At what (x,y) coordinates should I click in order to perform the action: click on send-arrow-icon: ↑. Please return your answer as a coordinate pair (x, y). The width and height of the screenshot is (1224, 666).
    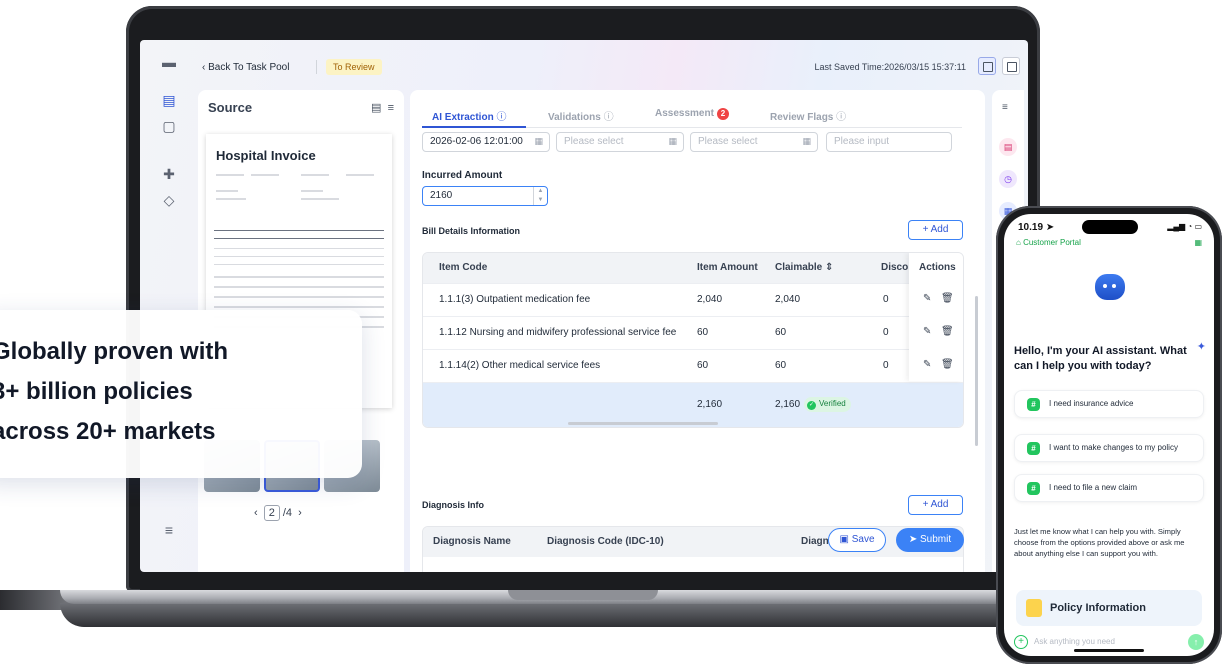
    Looking at the image, I should click on (1196, 642).